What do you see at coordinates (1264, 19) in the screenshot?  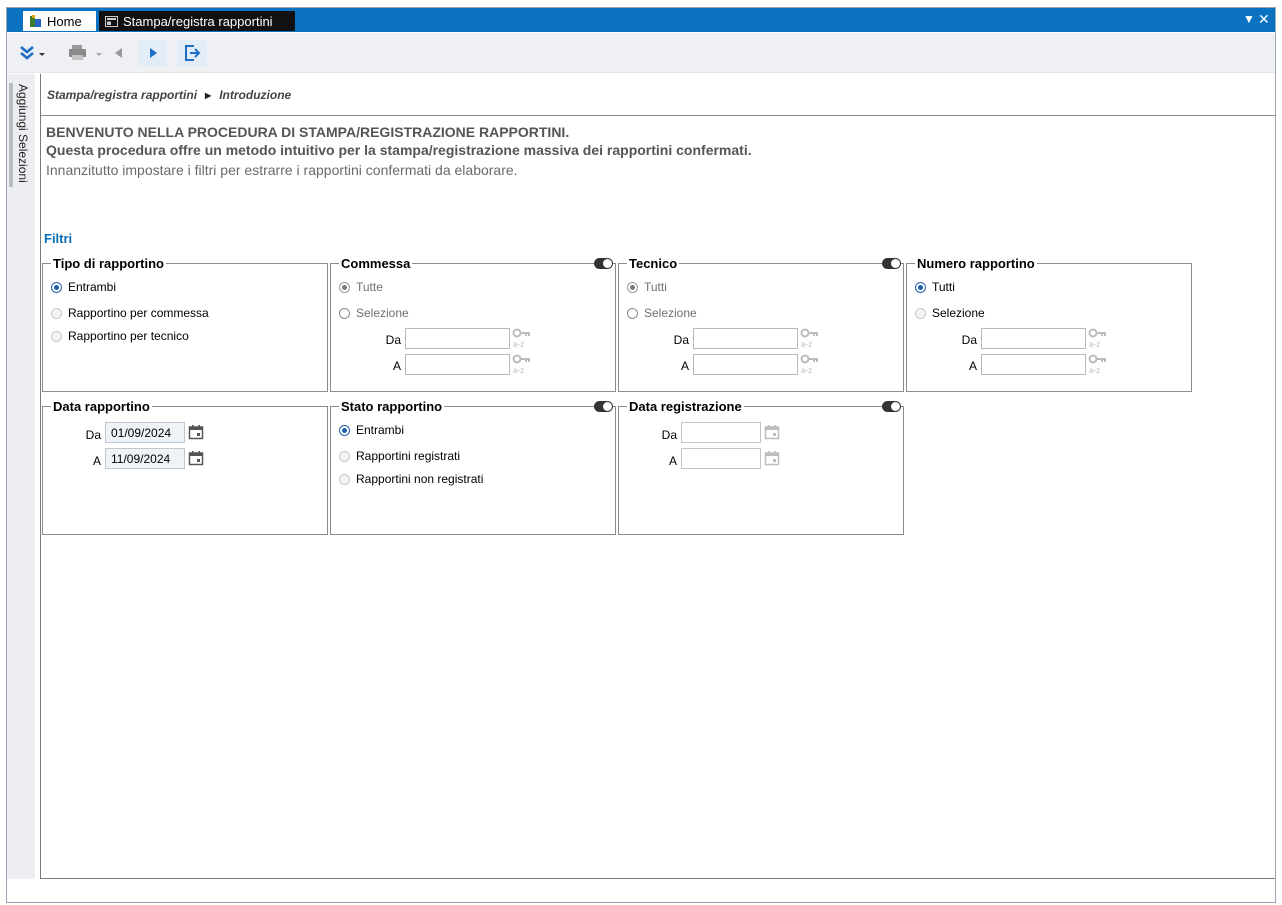 I see `close-icon: ✕` at bounding box center [1264, 19].